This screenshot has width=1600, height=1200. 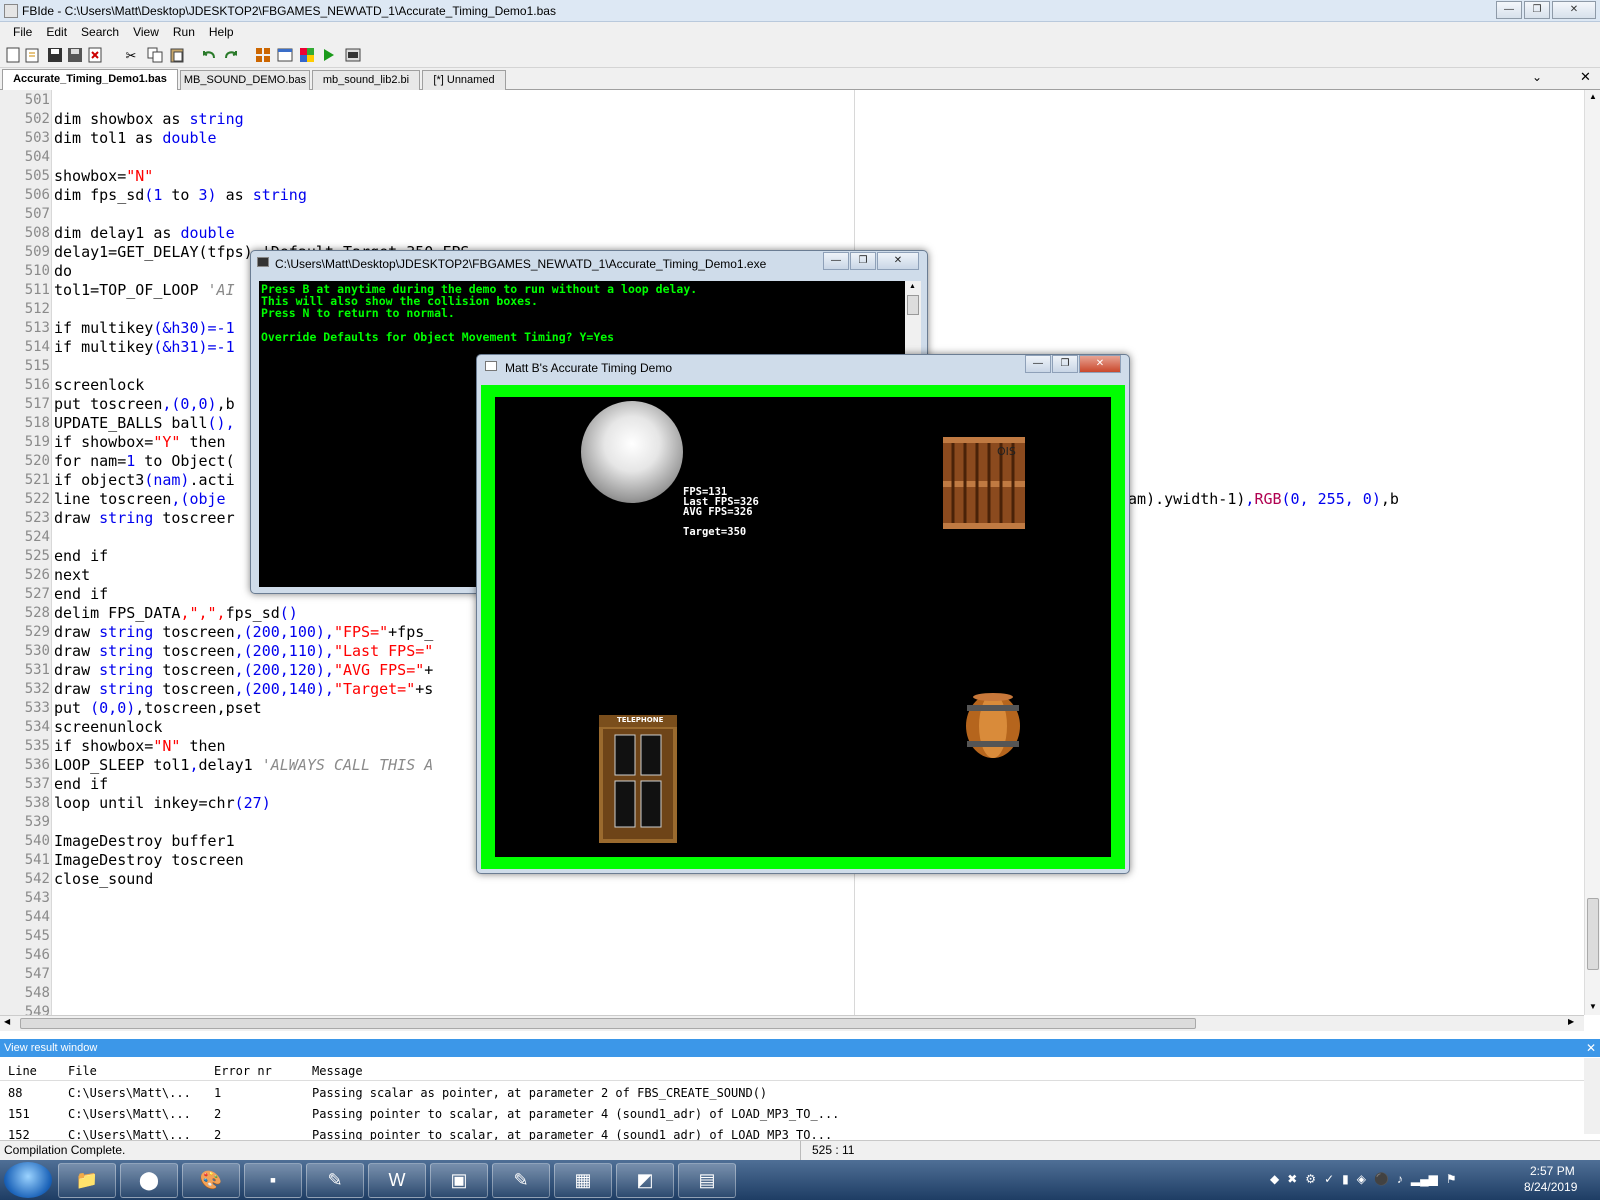 What do you see at coordinates (37, 556) in the screenshot?
I see `line-number: 525` at bounding box center [37, 556].